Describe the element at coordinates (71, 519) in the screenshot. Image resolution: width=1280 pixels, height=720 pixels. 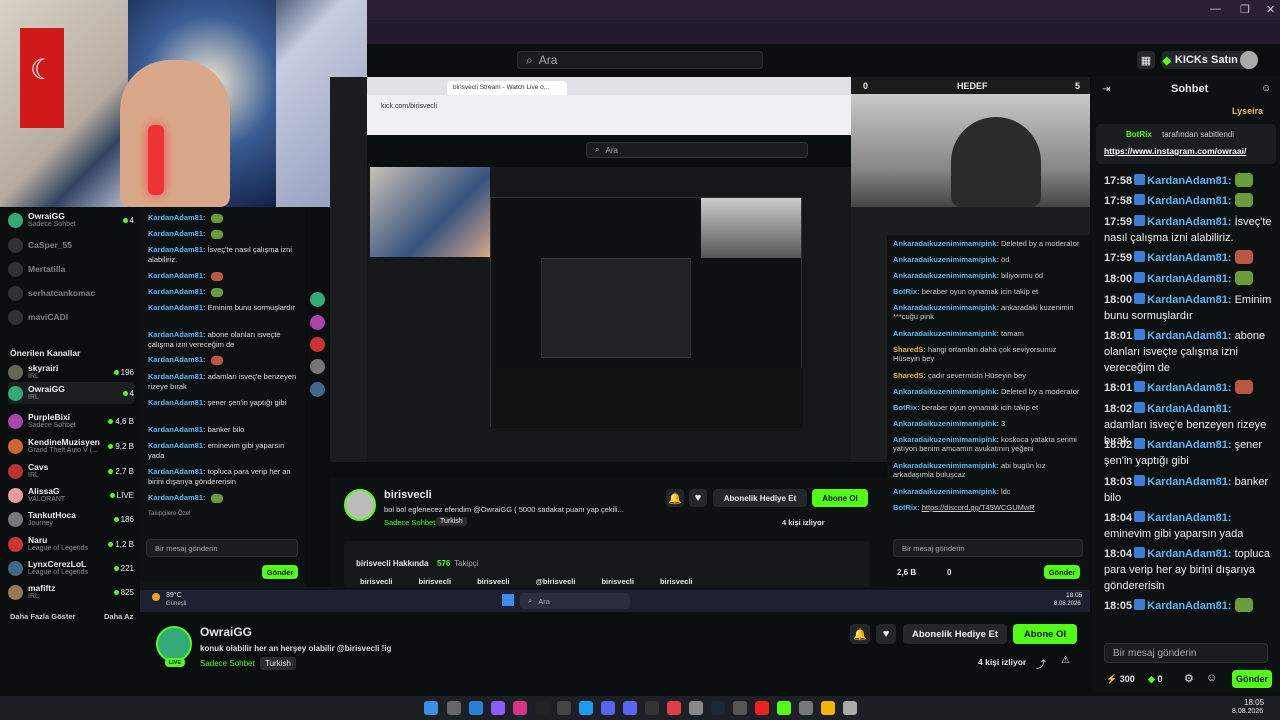
I see `sidebar-item-tankuthoca: TankutHoca Journey 186` at that location.